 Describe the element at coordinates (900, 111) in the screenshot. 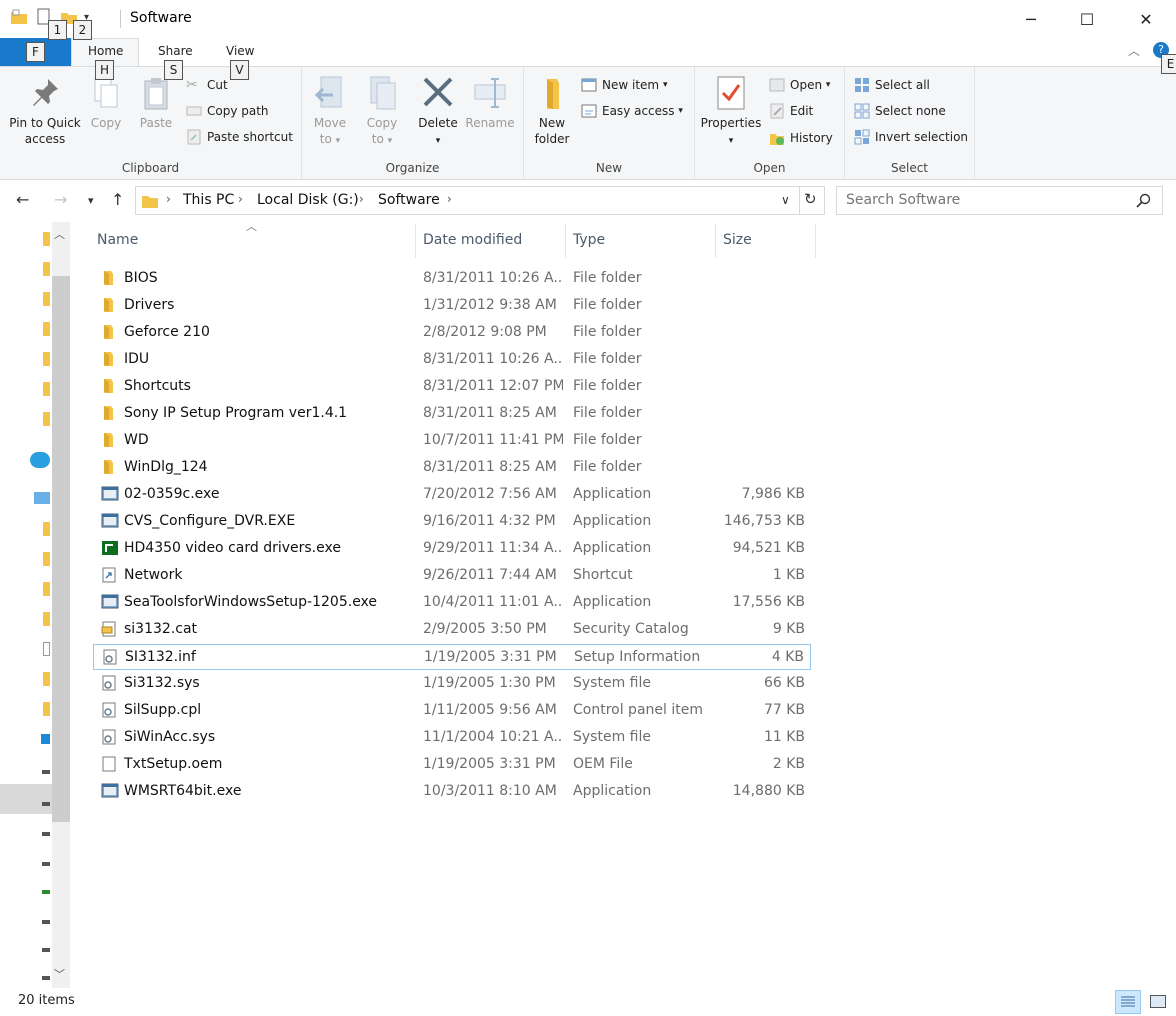

I see `select-none-button: Select none` at that location.